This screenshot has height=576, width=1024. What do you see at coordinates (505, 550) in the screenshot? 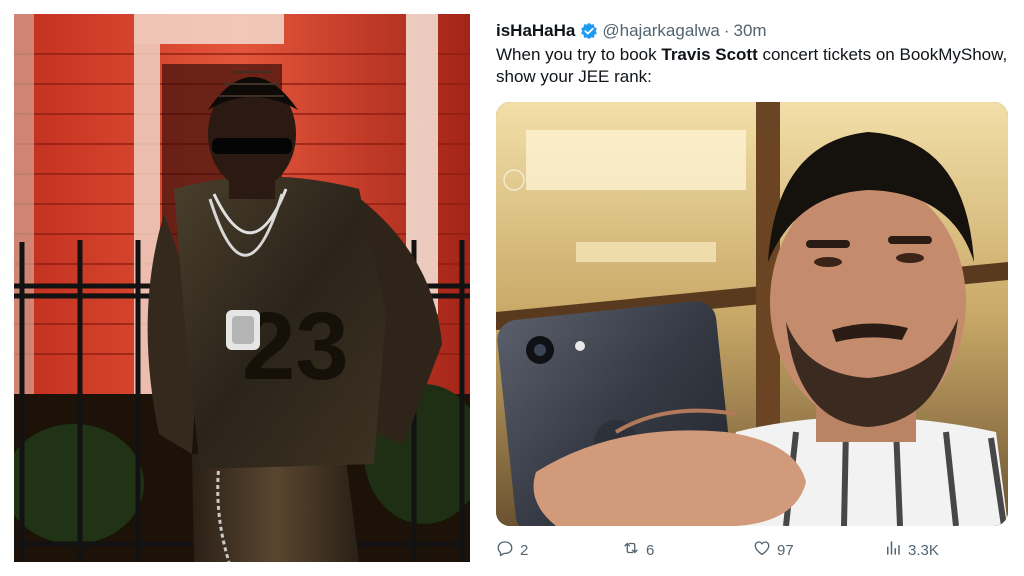
I see `reply-icon` at bounding box center [505, 550].